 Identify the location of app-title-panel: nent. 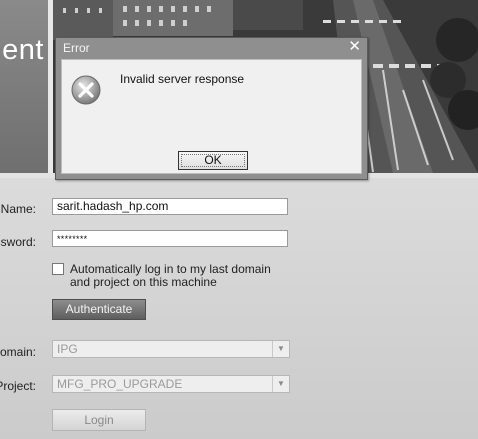
(26, 86).